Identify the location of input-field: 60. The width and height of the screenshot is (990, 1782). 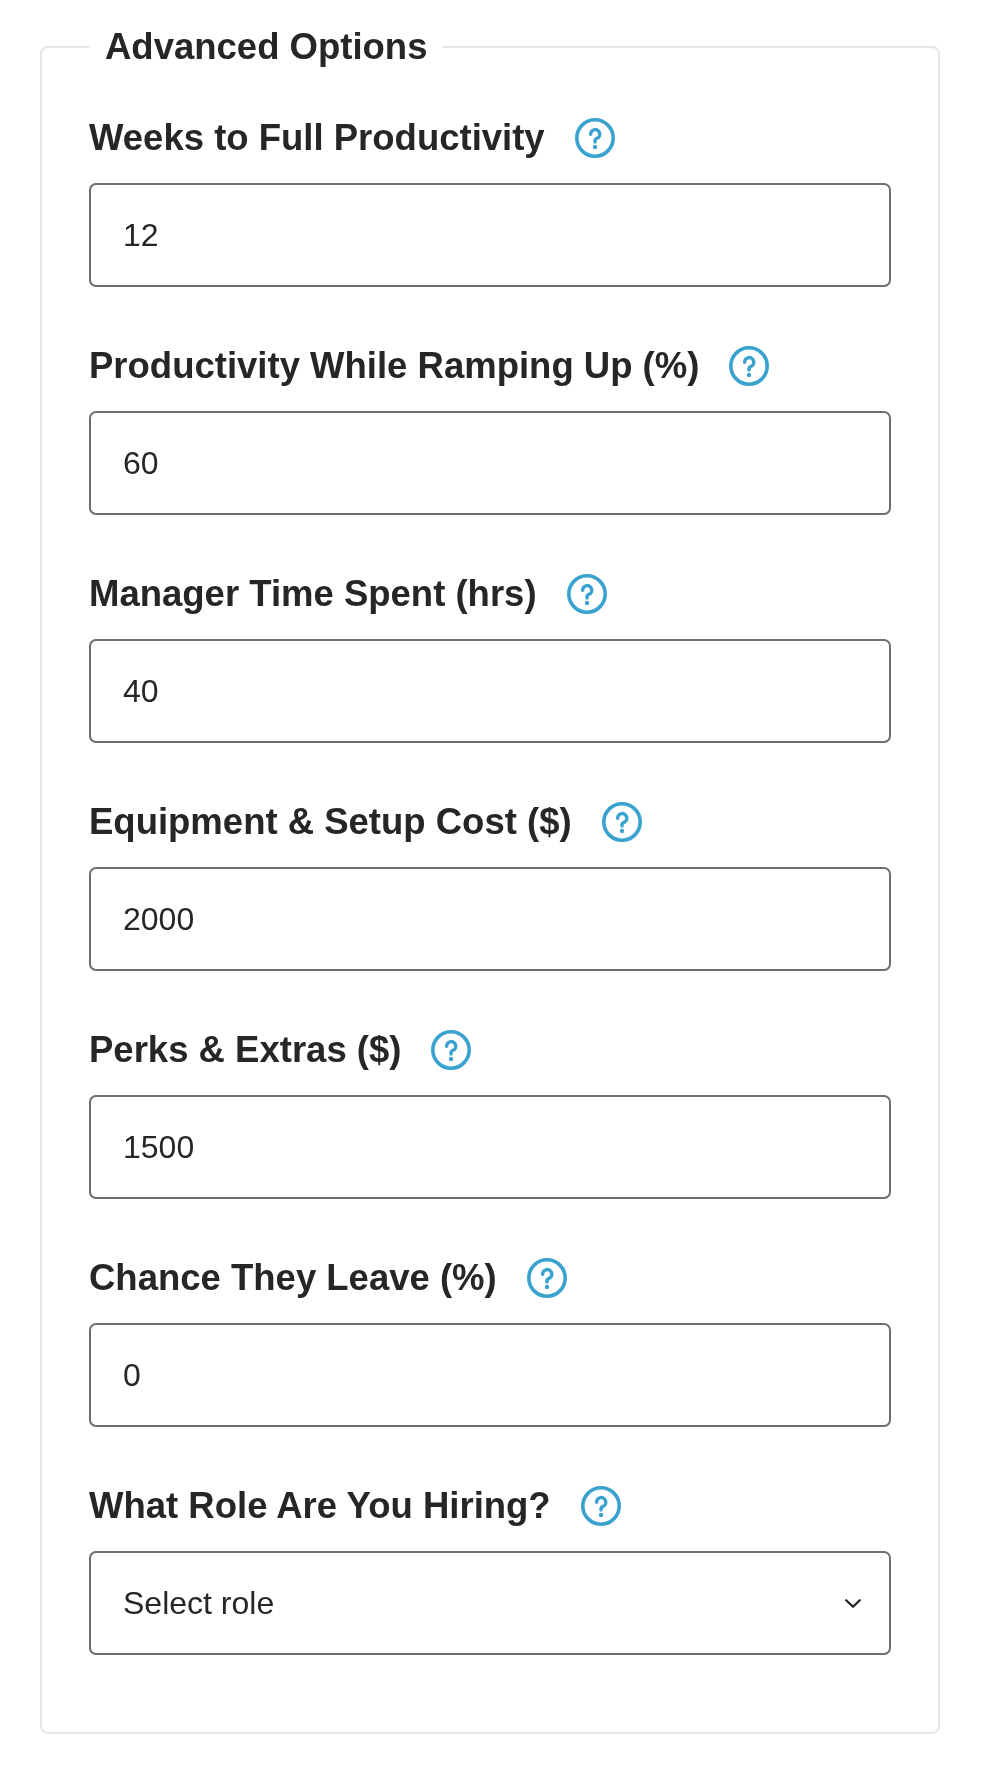
(490, 463).